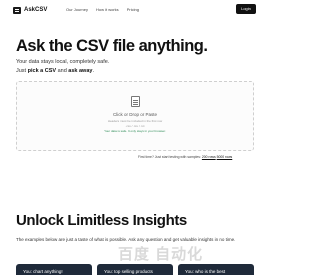 The height and width of the screenshot is (275, 320). I want to click on nav-links: Our Journey How it works Pricing, so click(106, 9).